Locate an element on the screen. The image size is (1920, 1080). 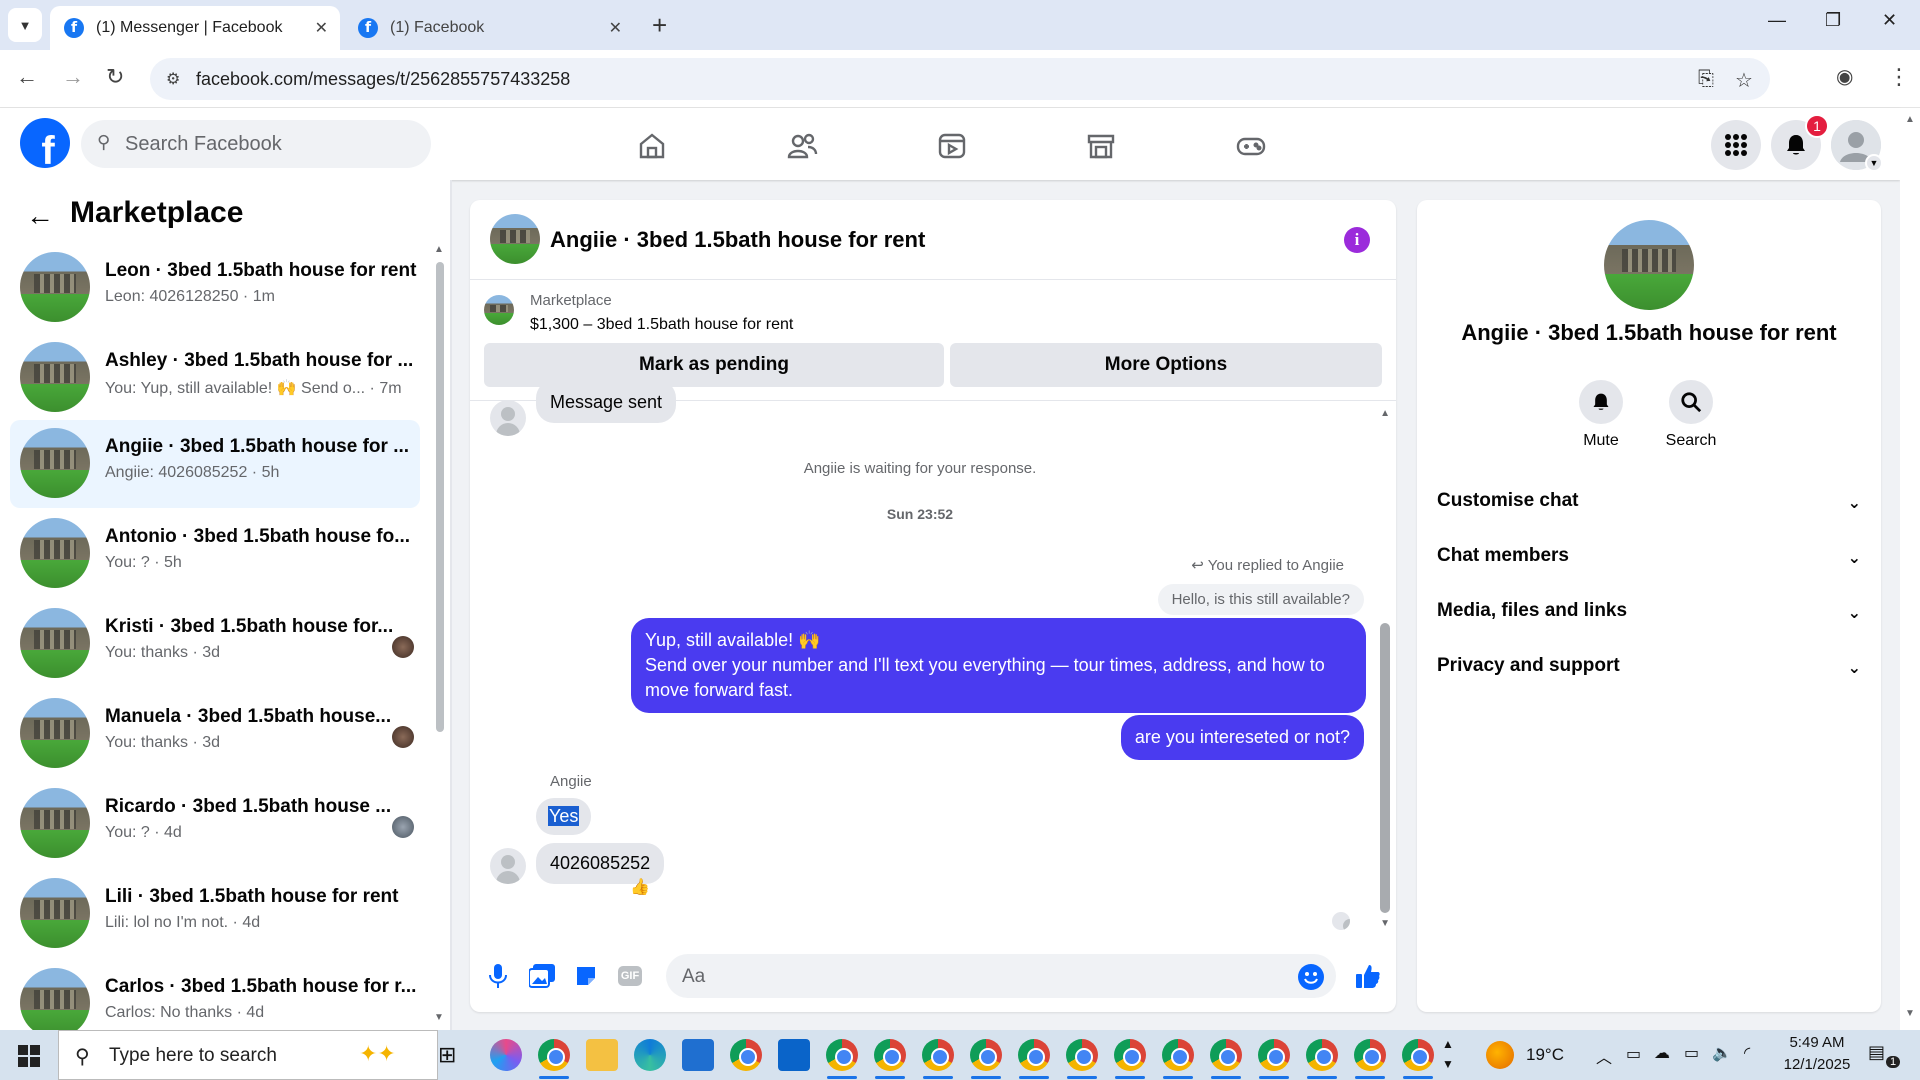
notification-center-icon: ▤ is located at coordinates (1876, 1052).